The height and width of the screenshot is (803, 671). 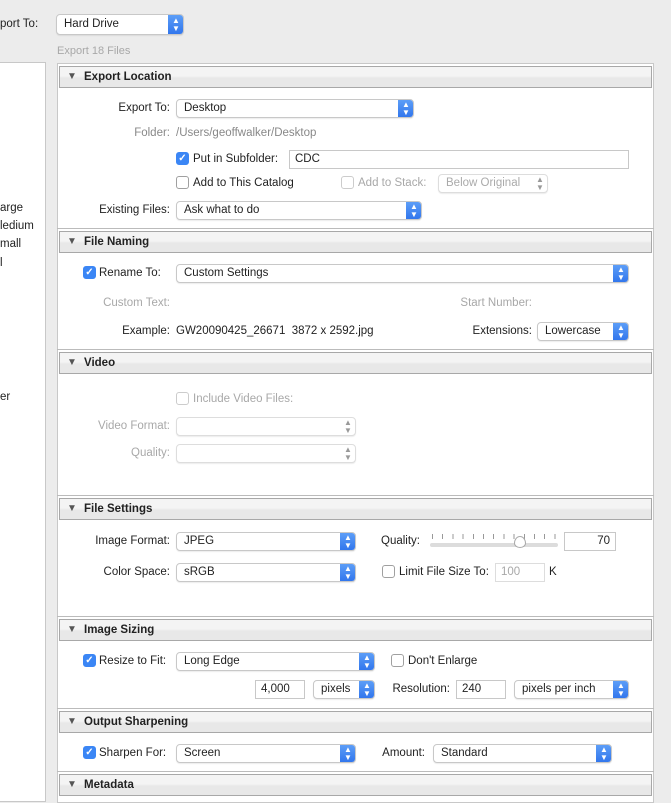 What do you see at coordinates (1, 263) in the screenshot?
I see `preset-item: l` at bounding box center [1, 263].